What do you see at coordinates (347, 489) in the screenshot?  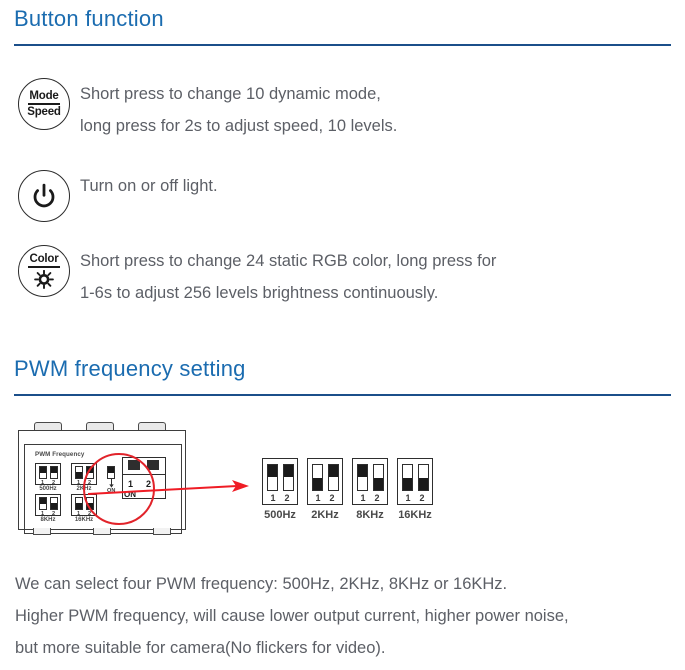 I see `detail-dip-switch-row: 1 2 500Hz 1 2 2KHz 1 2 8KHz 1 2 16KHz` at bounding box center [347, 489].